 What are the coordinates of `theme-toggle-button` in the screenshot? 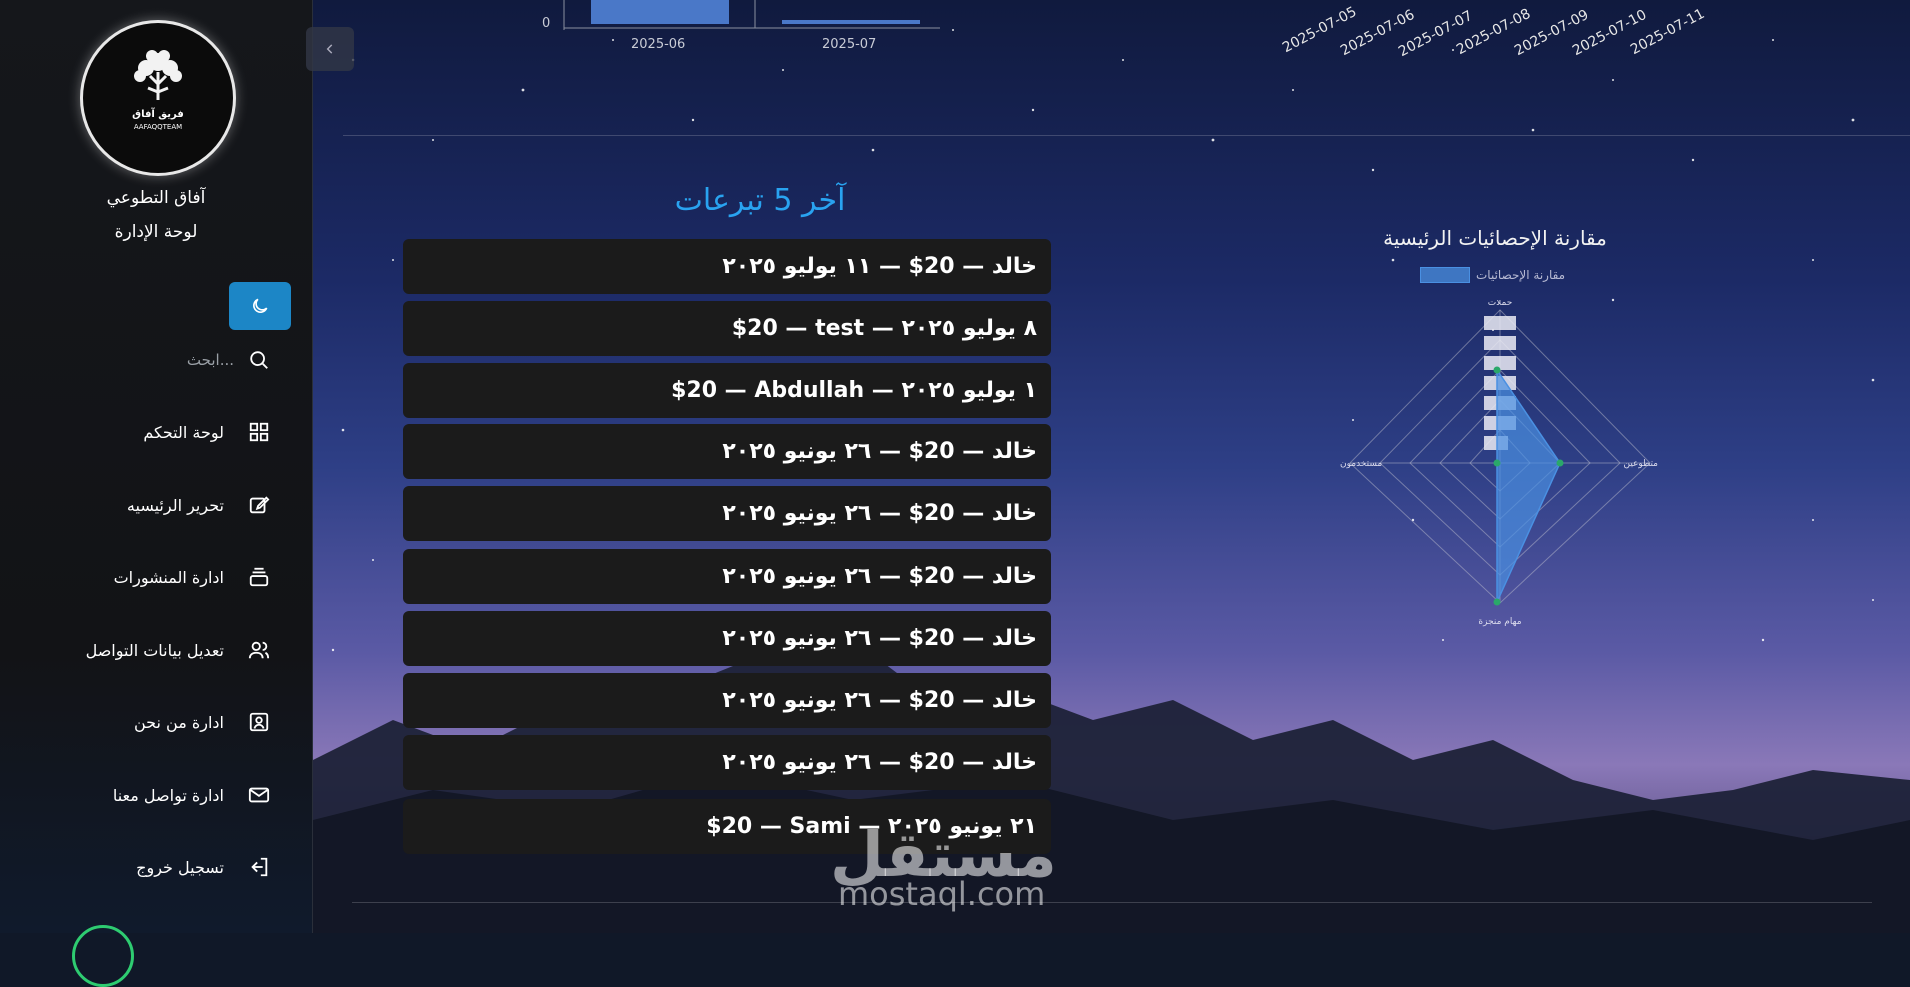 It's located at (260, 306).